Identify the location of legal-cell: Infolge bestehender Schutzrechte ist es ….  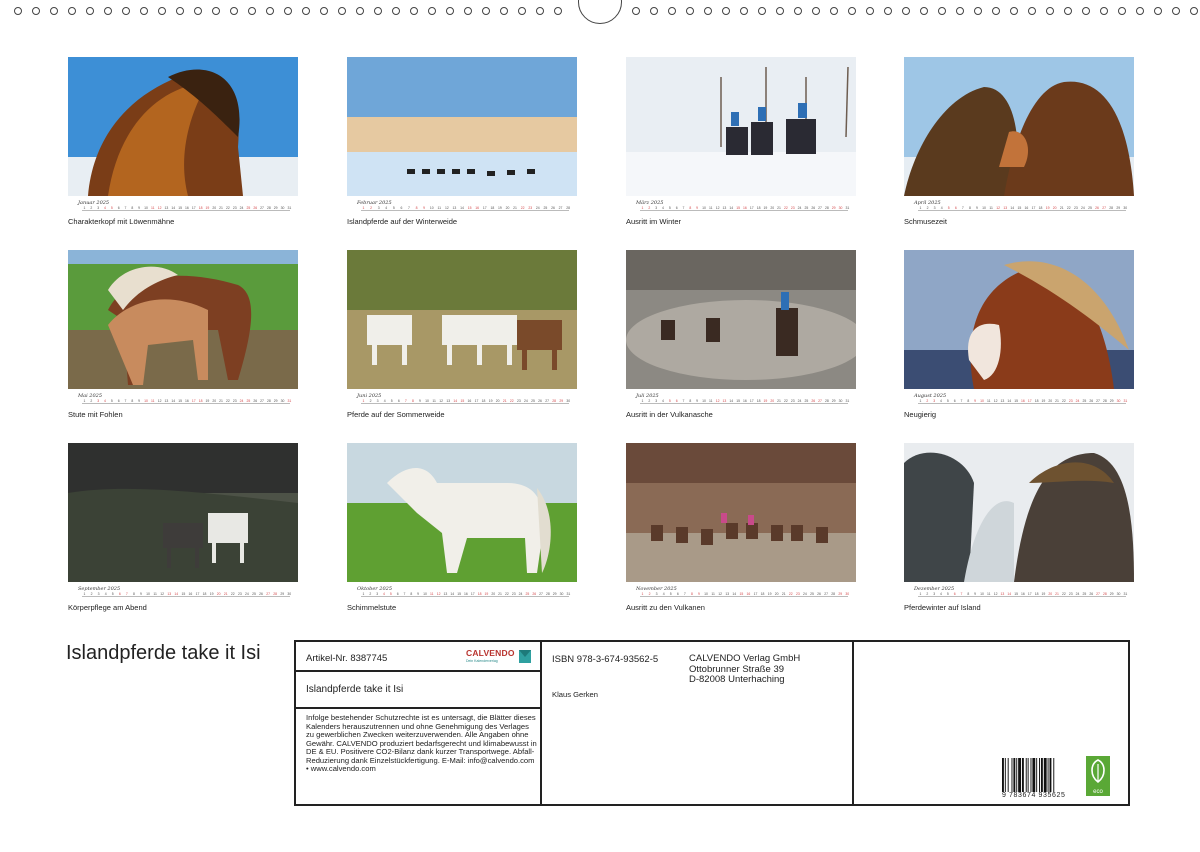
(419, 756).